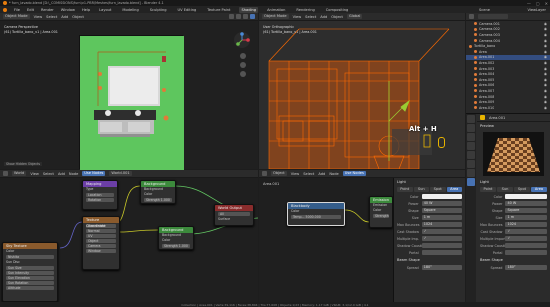 This screenshot has height=307, width=550. I want to click on ortho-menu-add: Add, so click(323, 17).